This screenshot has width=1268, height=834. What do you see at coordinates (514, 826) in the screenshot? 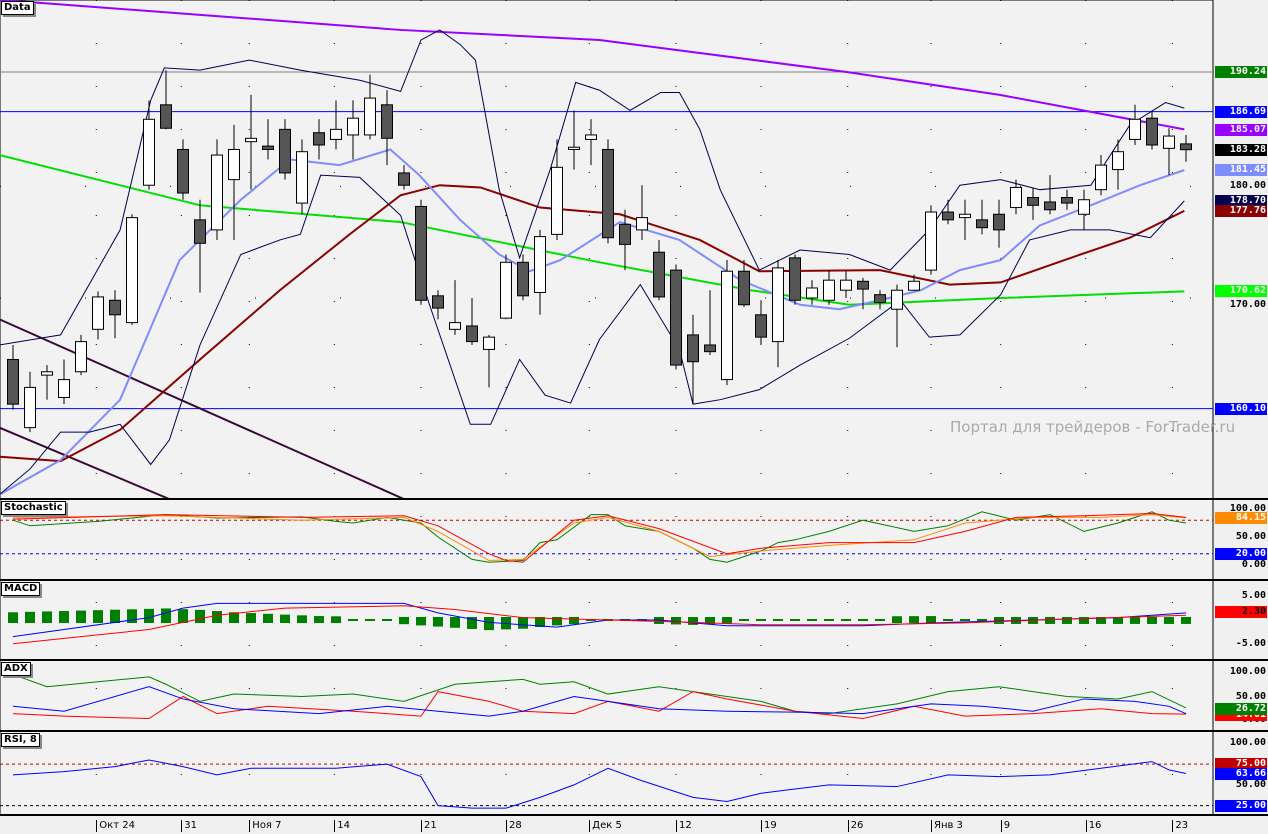
I see `date-axis-label: 28` at bounding box center [514, 826].